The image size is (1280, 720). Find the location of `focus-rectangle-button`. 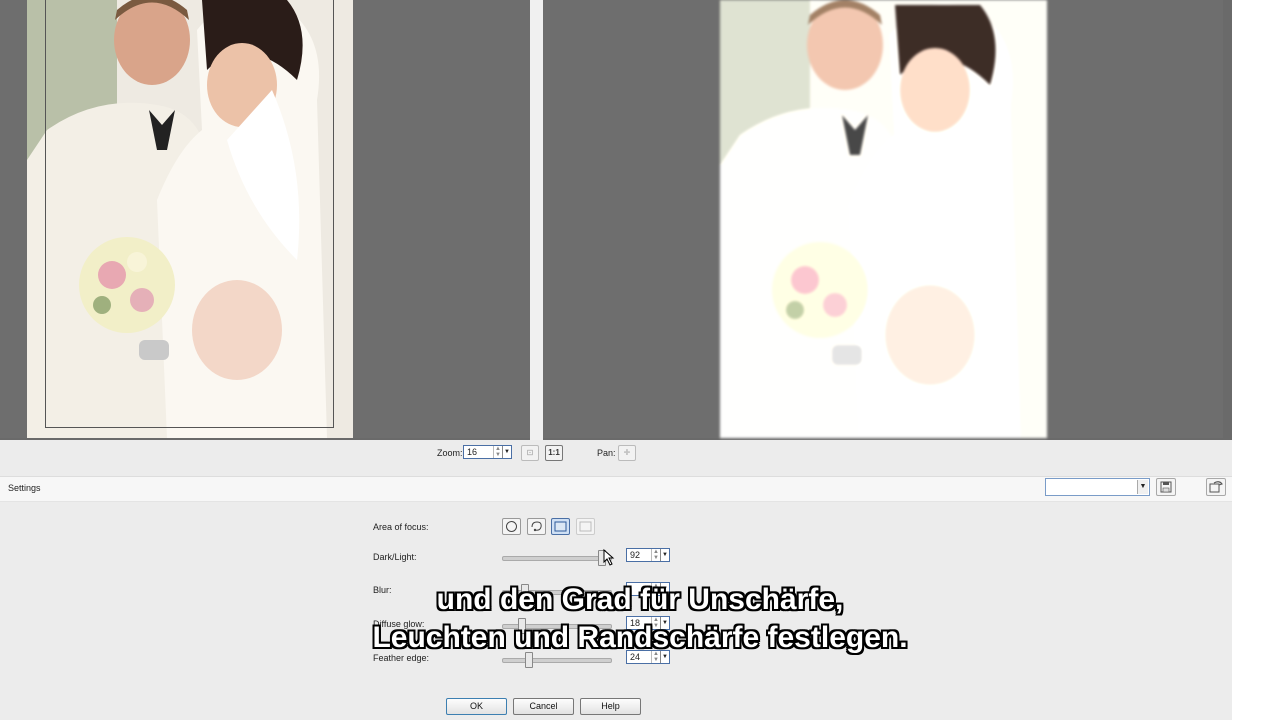

focus-rectangle-button is located at coordinates (560, 526).